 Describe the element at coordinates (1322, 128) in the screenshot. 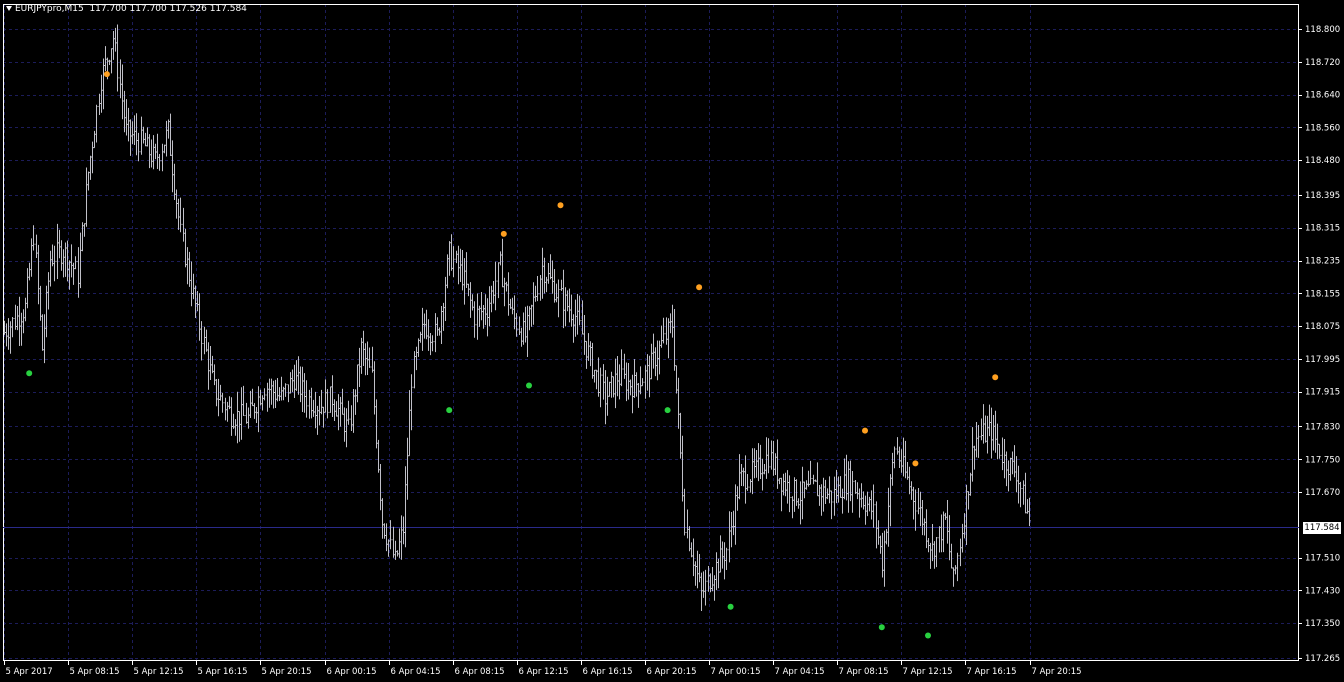

I see `y-tick-label: 118.560` at that location.